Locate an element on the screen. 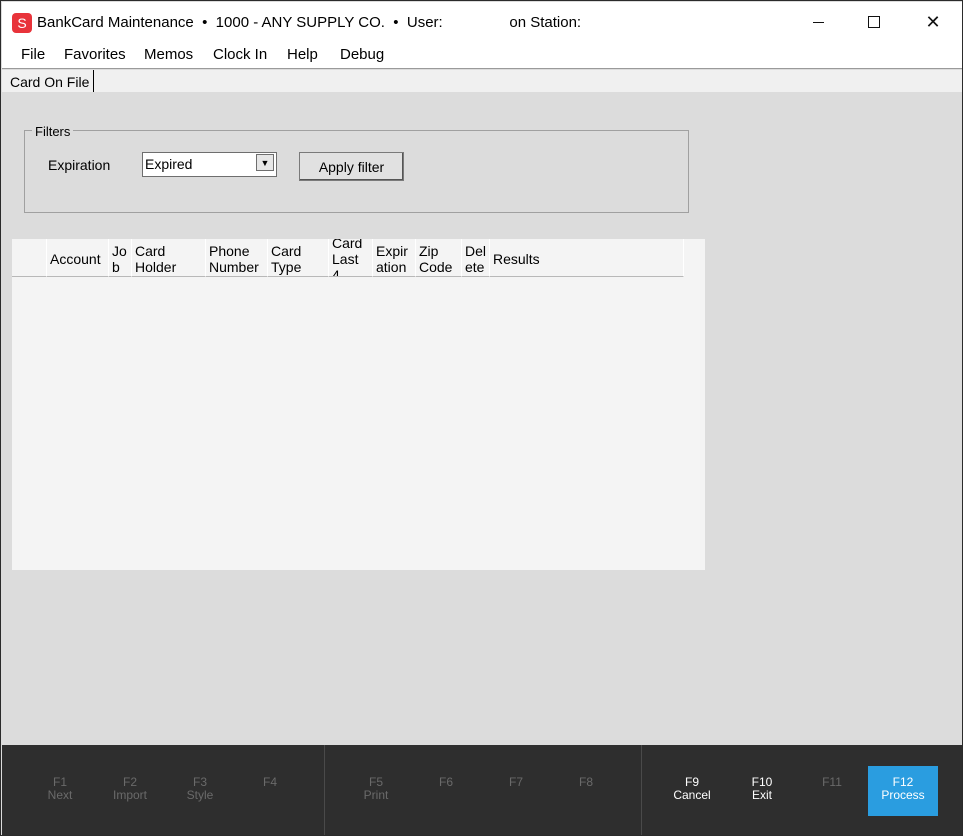  filters-legend: Filters is located at coordinates (53, 131).